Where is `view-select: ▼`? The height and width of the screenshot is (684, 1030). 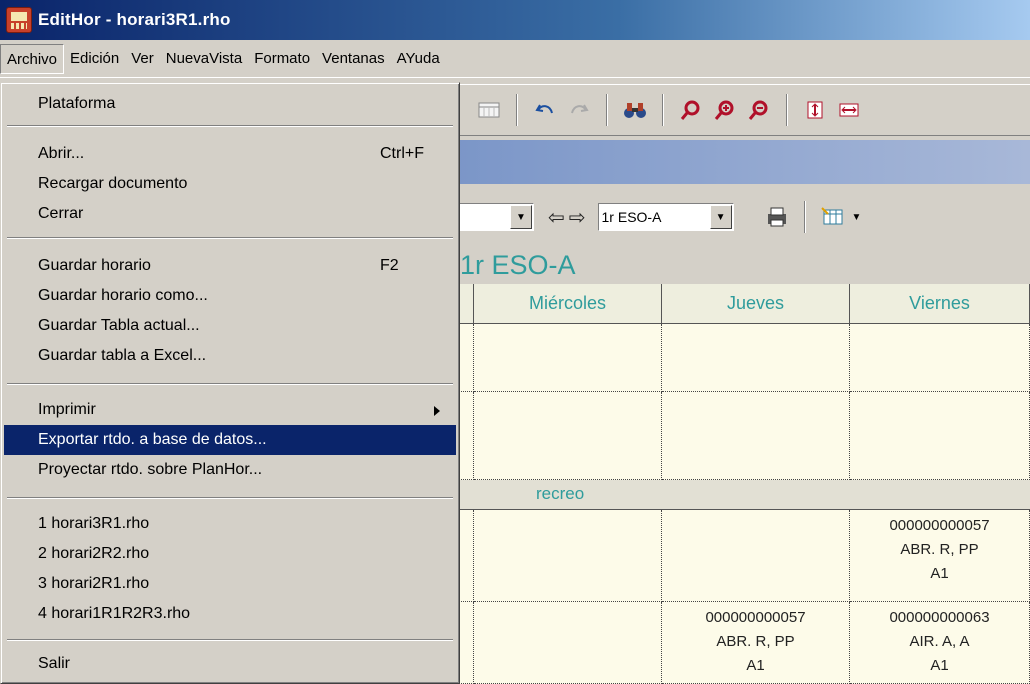
view-select: ▼ is located at coordinates (495, 217).